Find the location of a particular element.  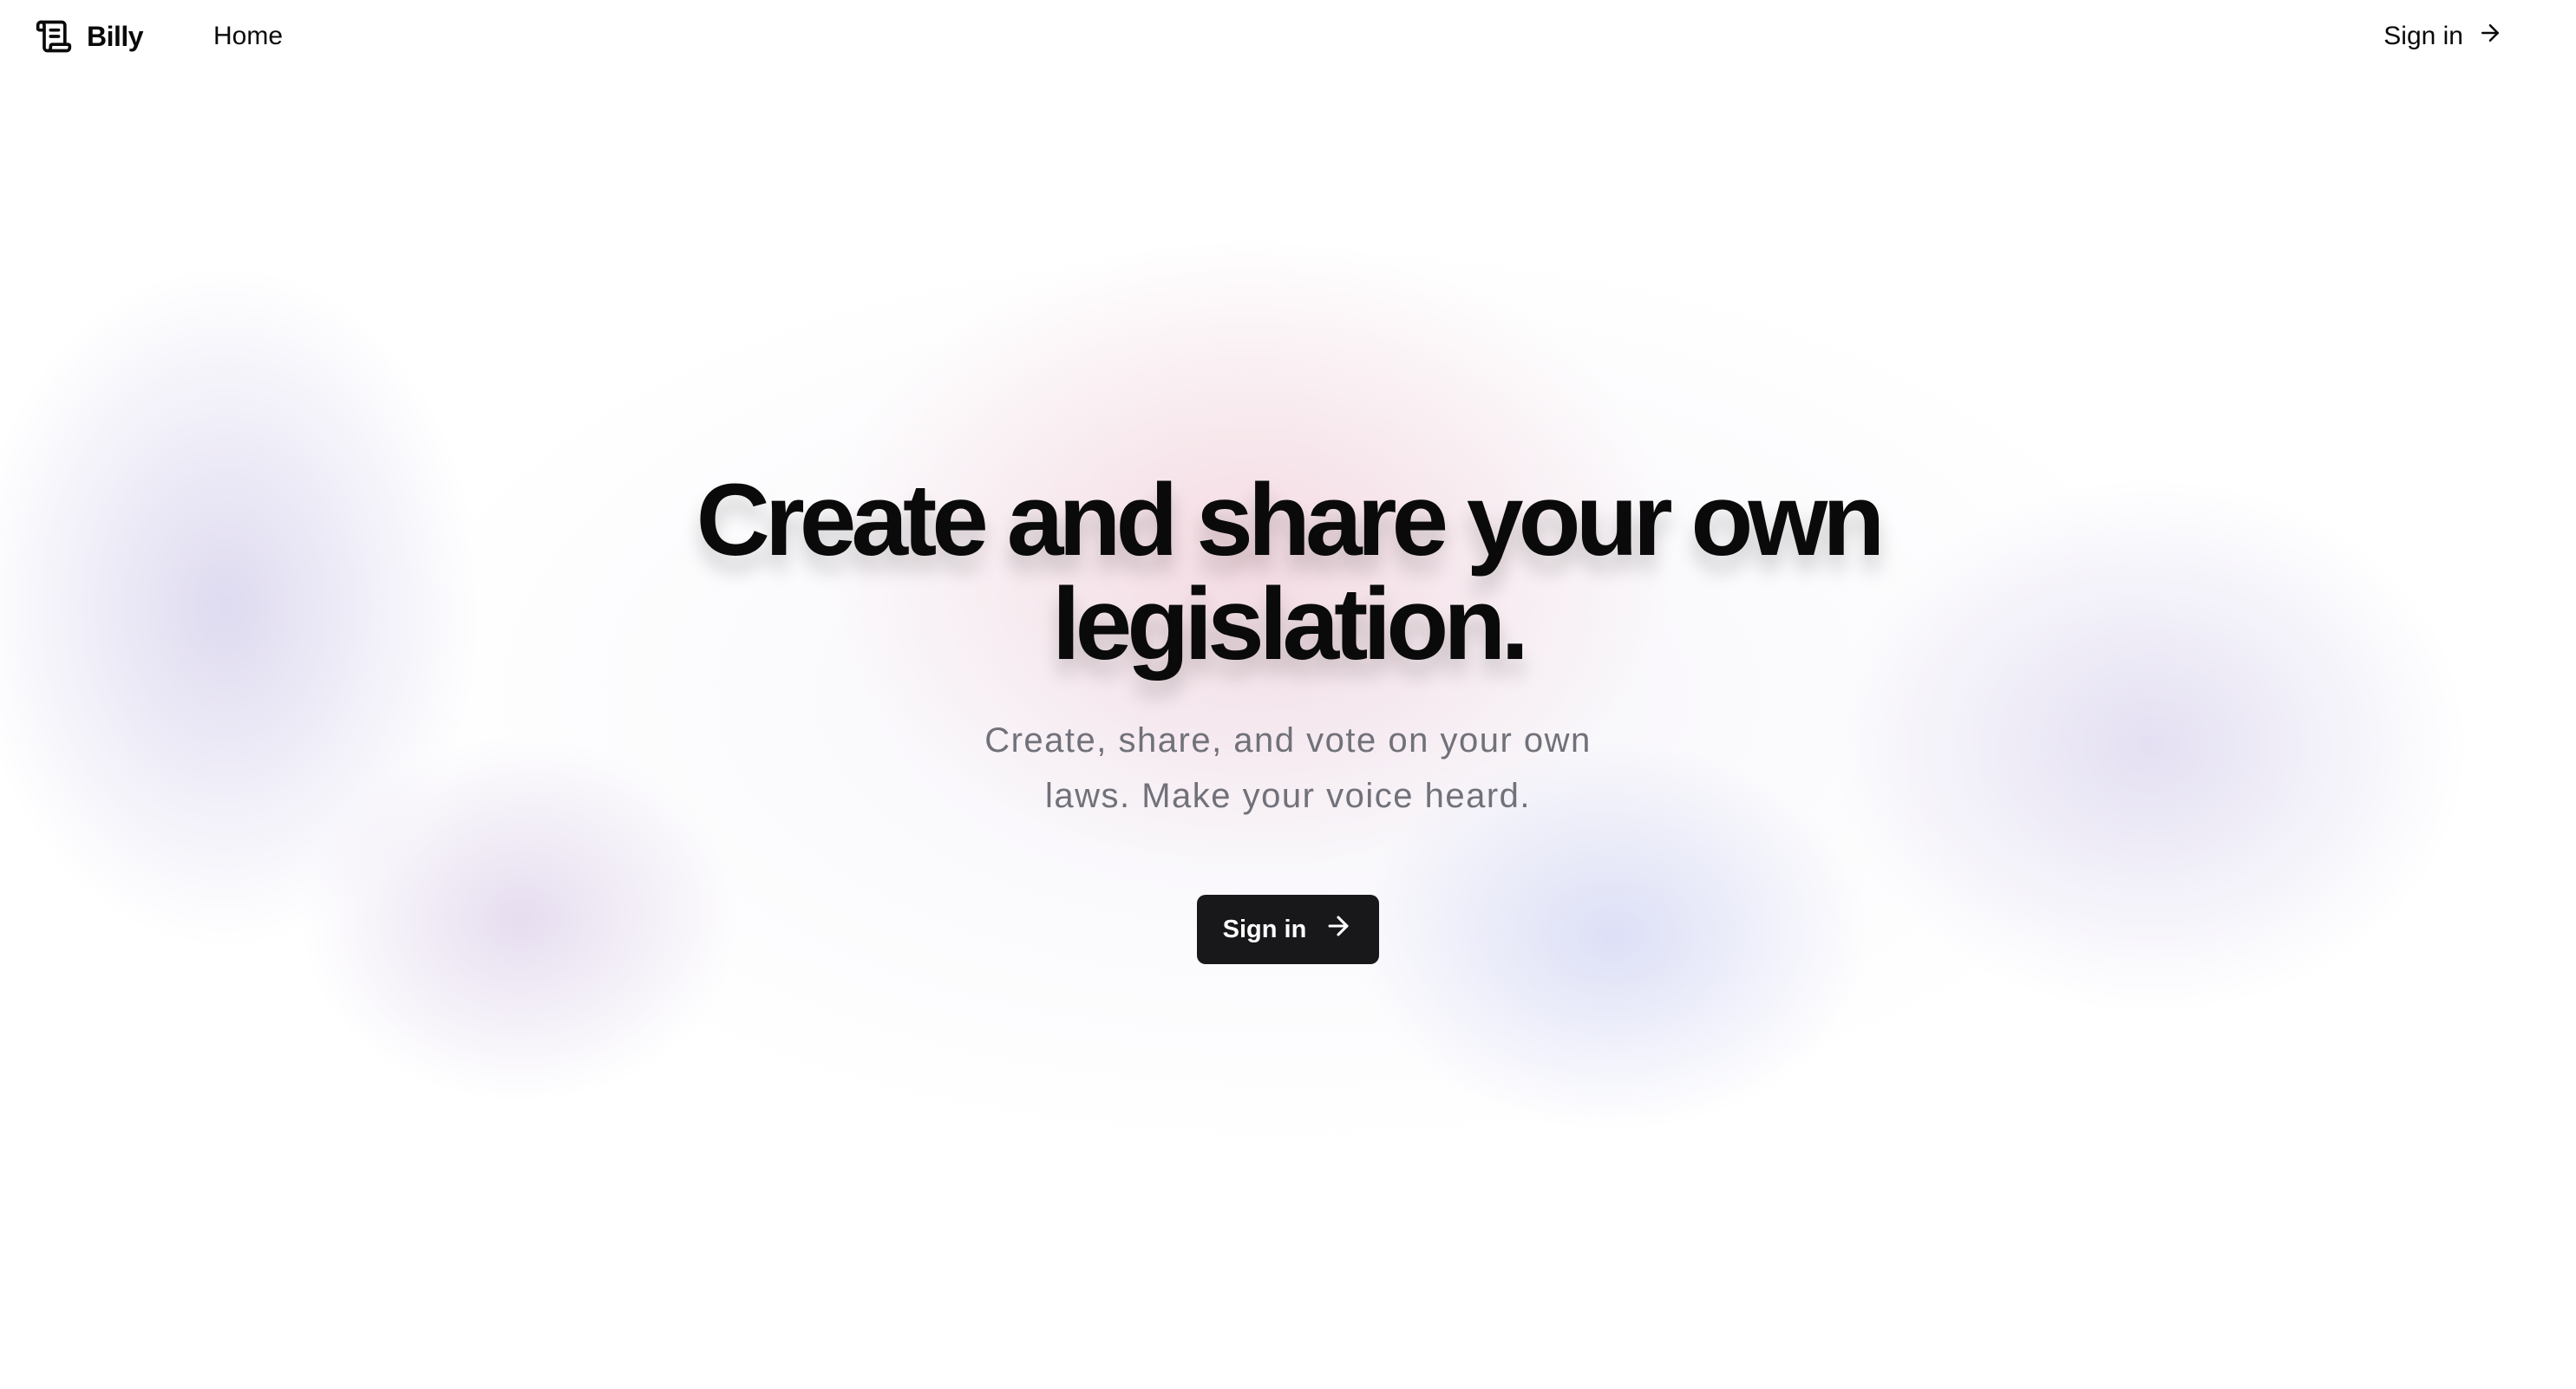

hero-signin-button: Sign in is located at coordinates (1288, 929).